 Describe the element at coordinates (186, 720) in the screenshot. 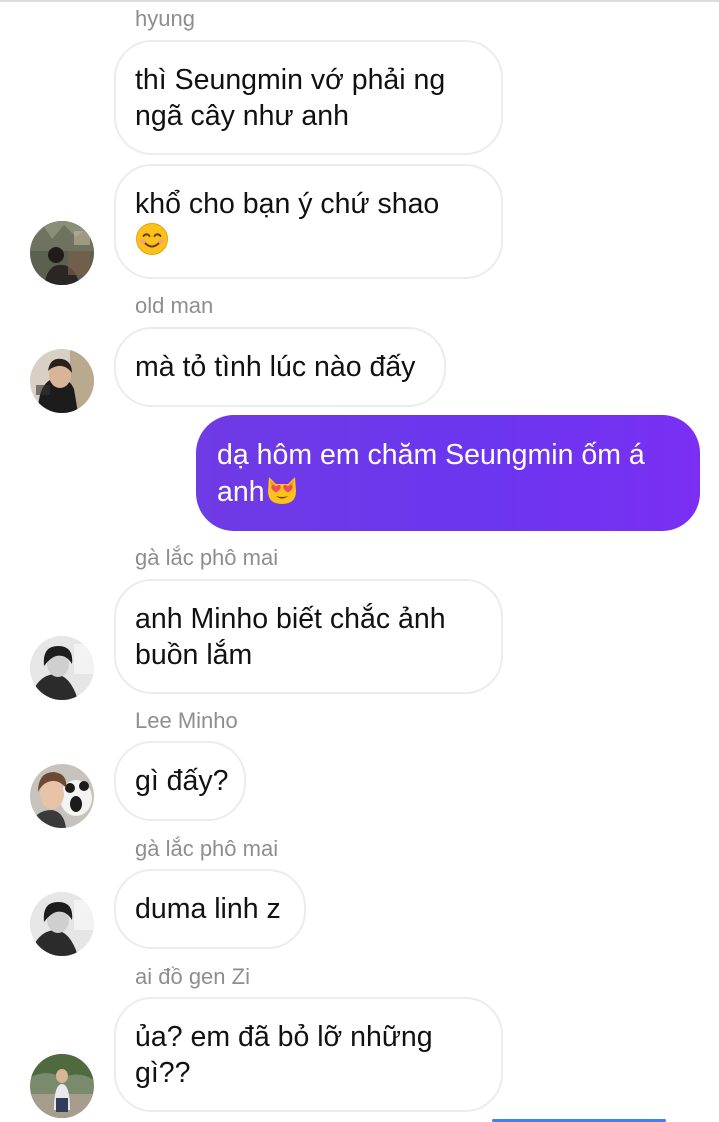

I see `sender-name: Lee Minho` at that location.